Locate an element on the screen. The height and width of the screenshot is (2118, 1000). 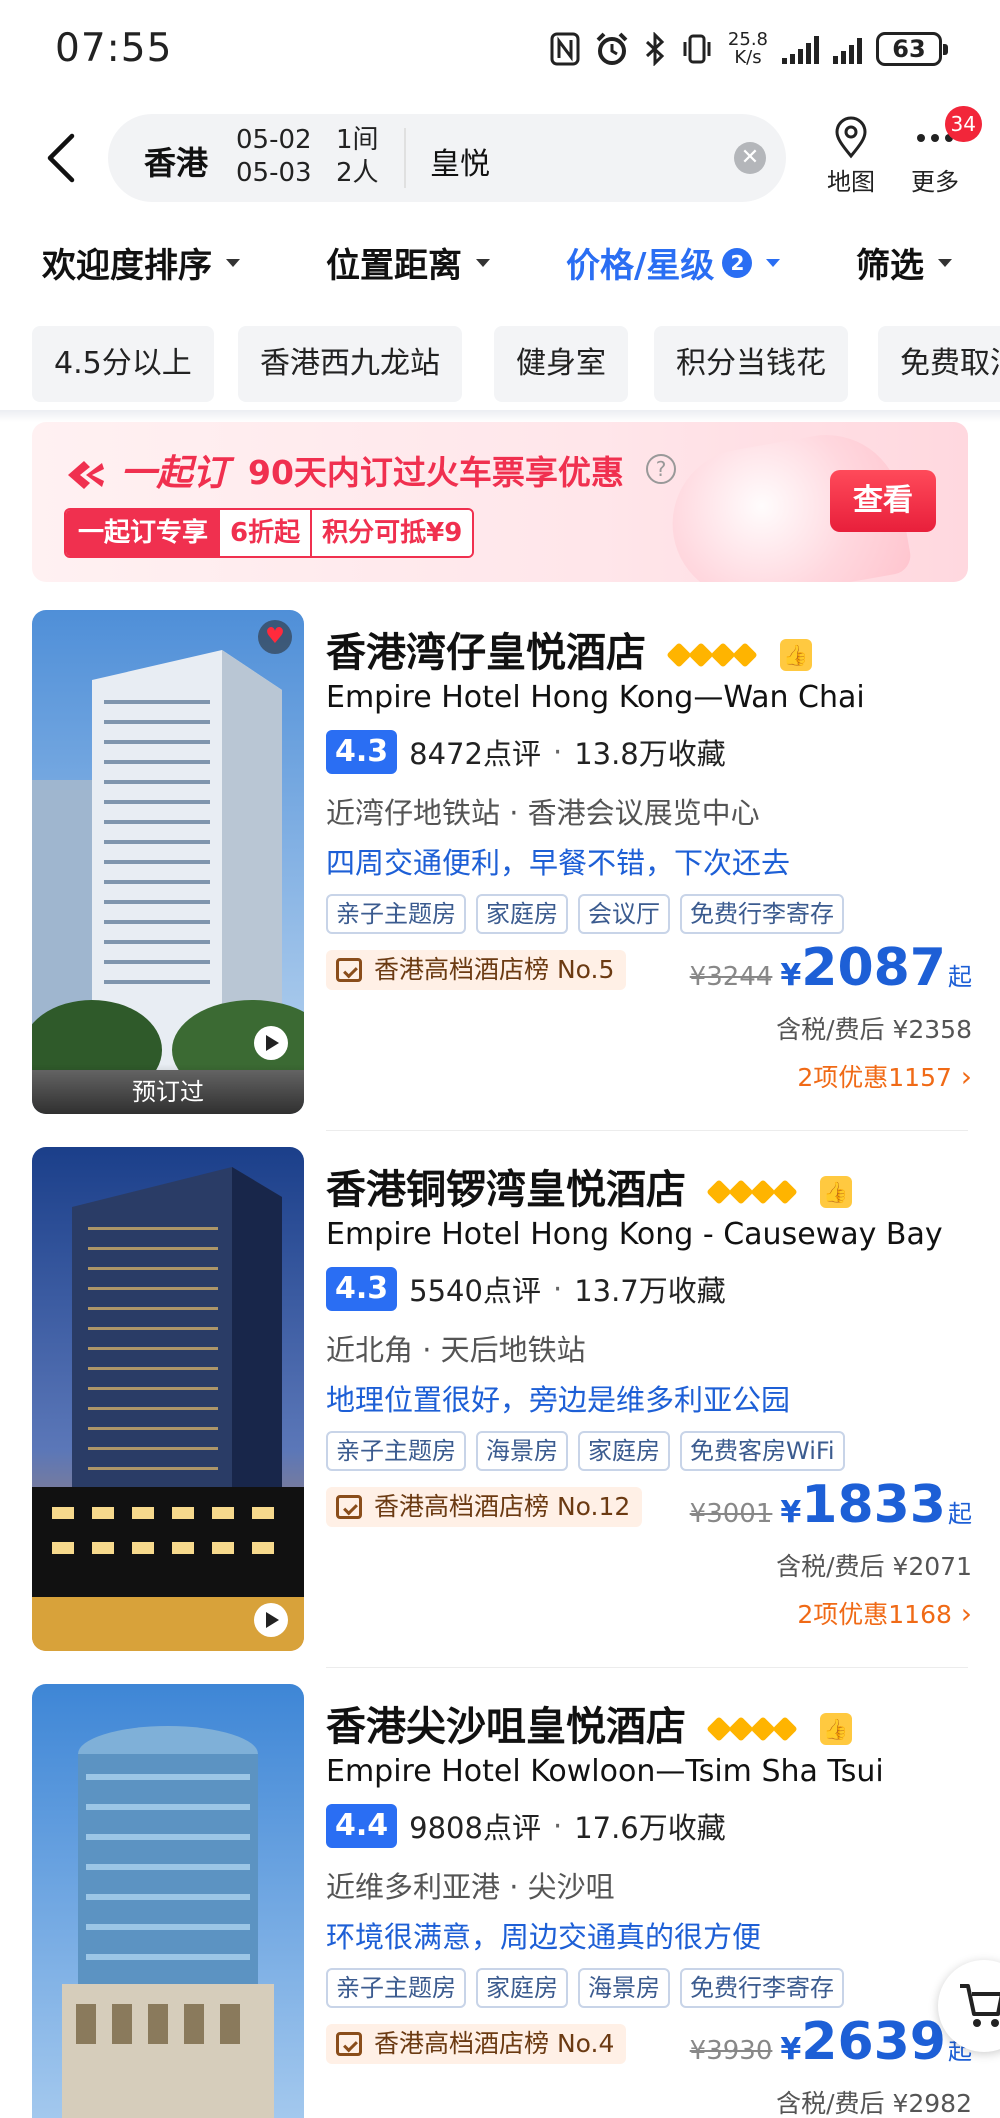
review-highlight: 四周交通便利，早餐不错，下次还去 is located at coordinates (558, 863).